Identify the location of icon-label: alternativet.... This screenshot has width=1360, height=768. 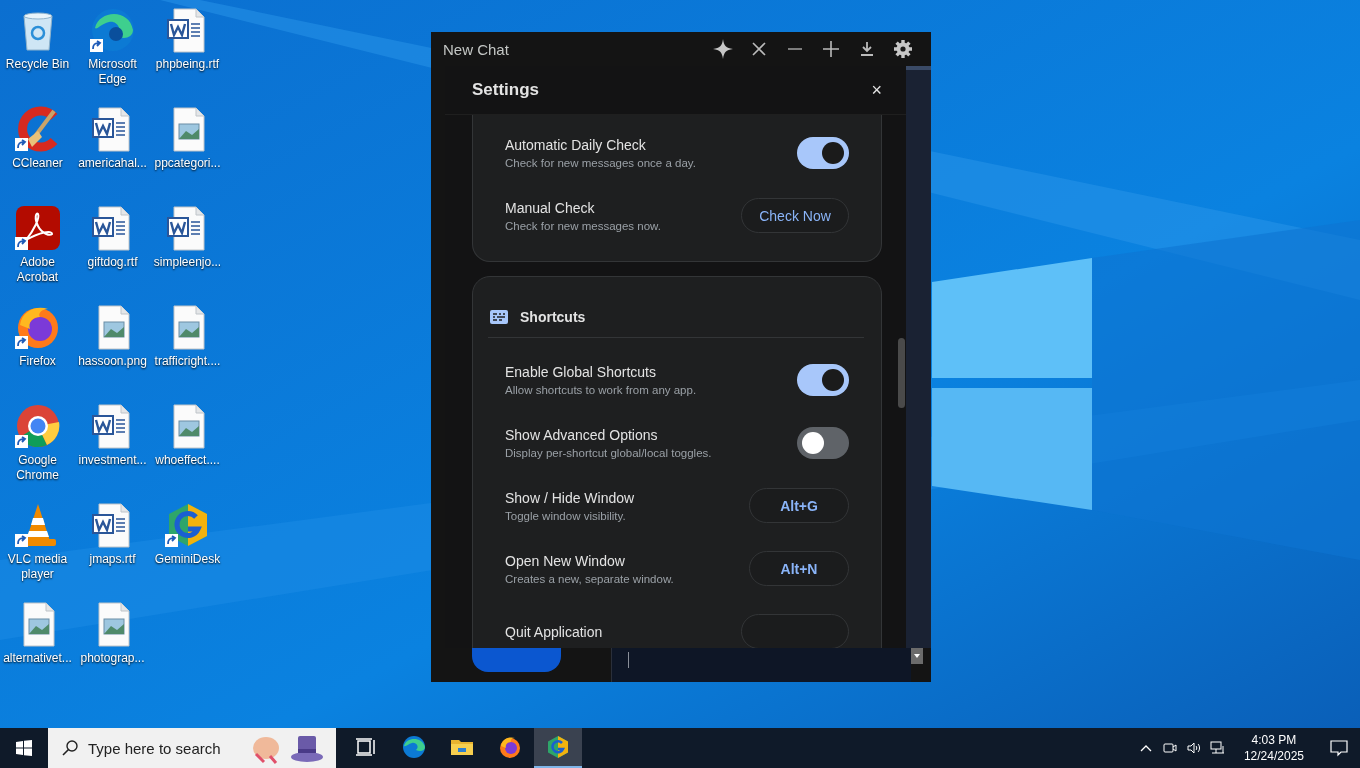
(37, 658).